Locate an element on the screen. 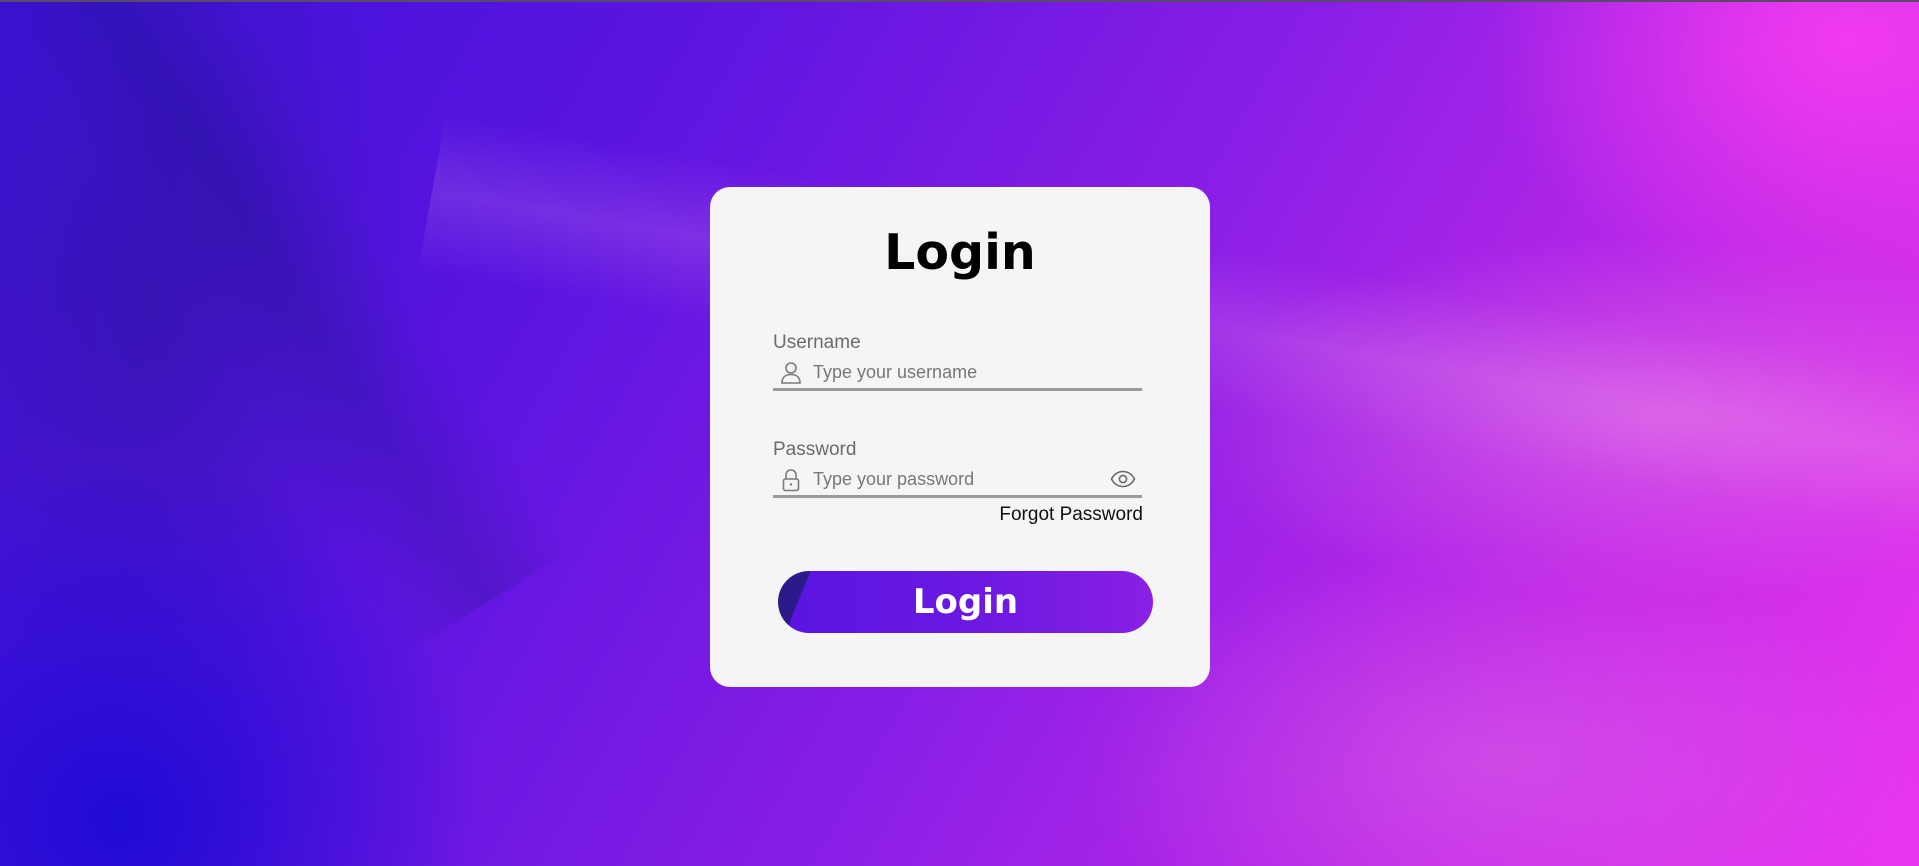 The height and width of the screenshot is (866, 1919). username-input is located at coordinates (958, 372).